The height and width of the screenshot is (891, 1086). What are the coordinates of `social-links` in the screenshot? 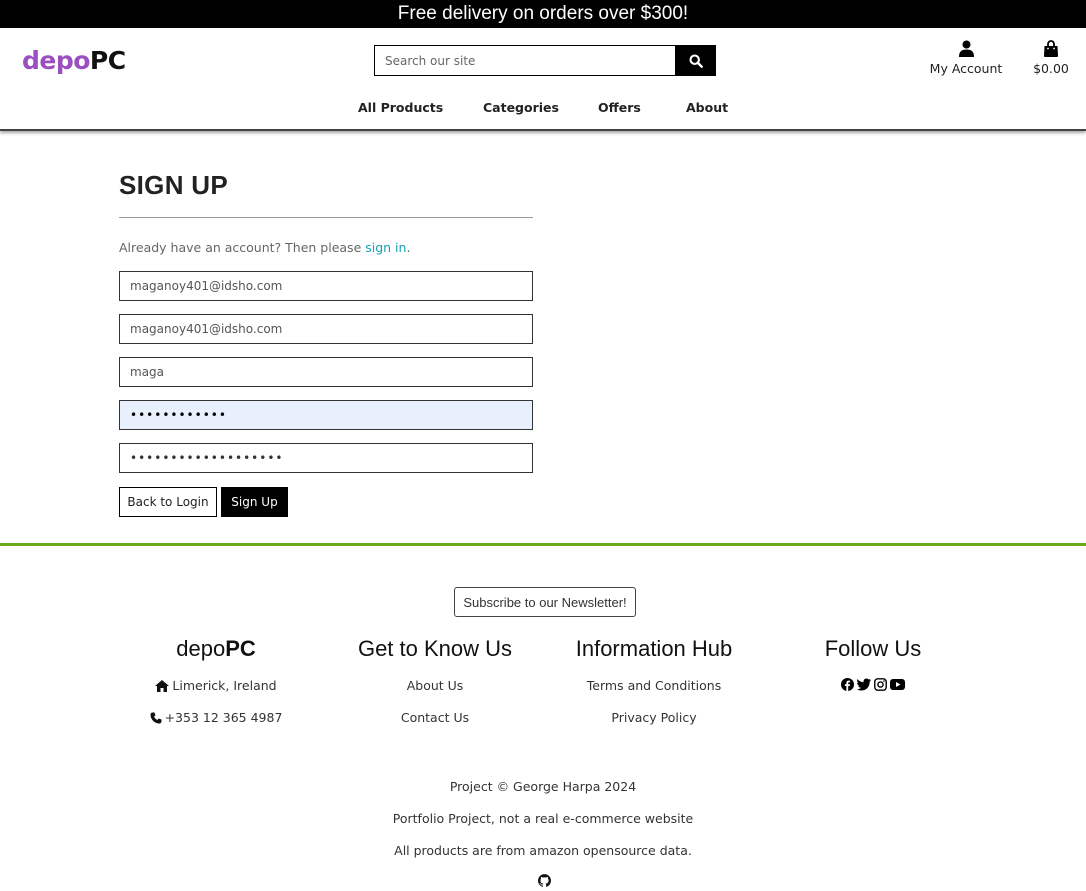 It's located at (873, 684).